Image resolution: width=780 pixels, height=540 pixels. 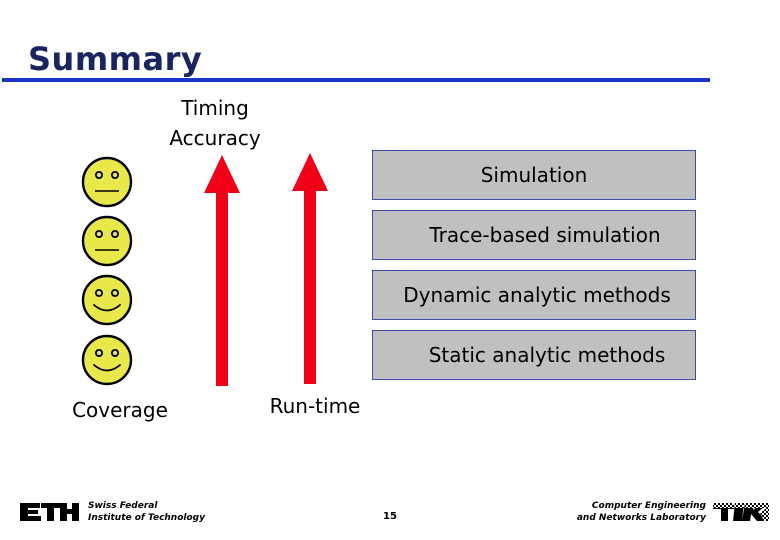 What do you see at coordinates (390, 516) in the screenshot?
I see `page-number: 15` at bounding box center [390, 516].